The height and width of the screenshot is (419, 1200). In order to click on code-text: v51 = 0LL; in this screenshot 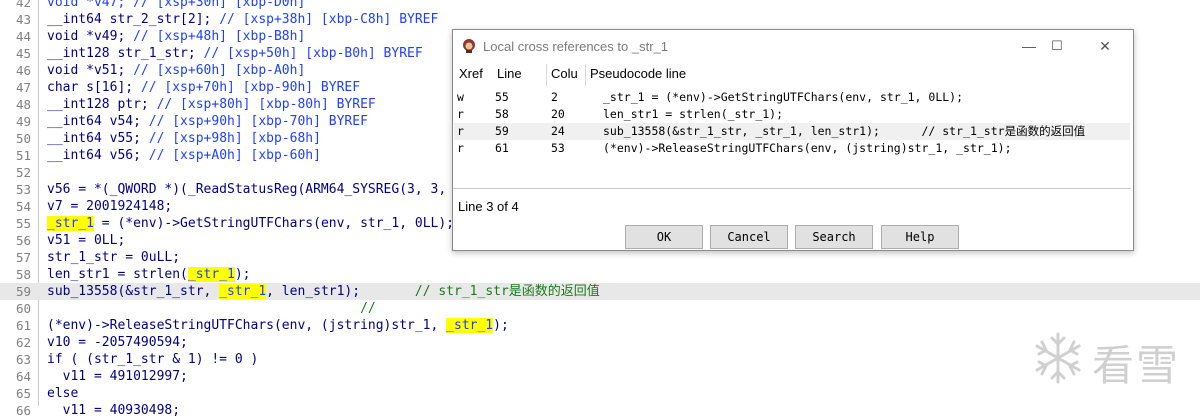, I will do `click(86, 240)`.